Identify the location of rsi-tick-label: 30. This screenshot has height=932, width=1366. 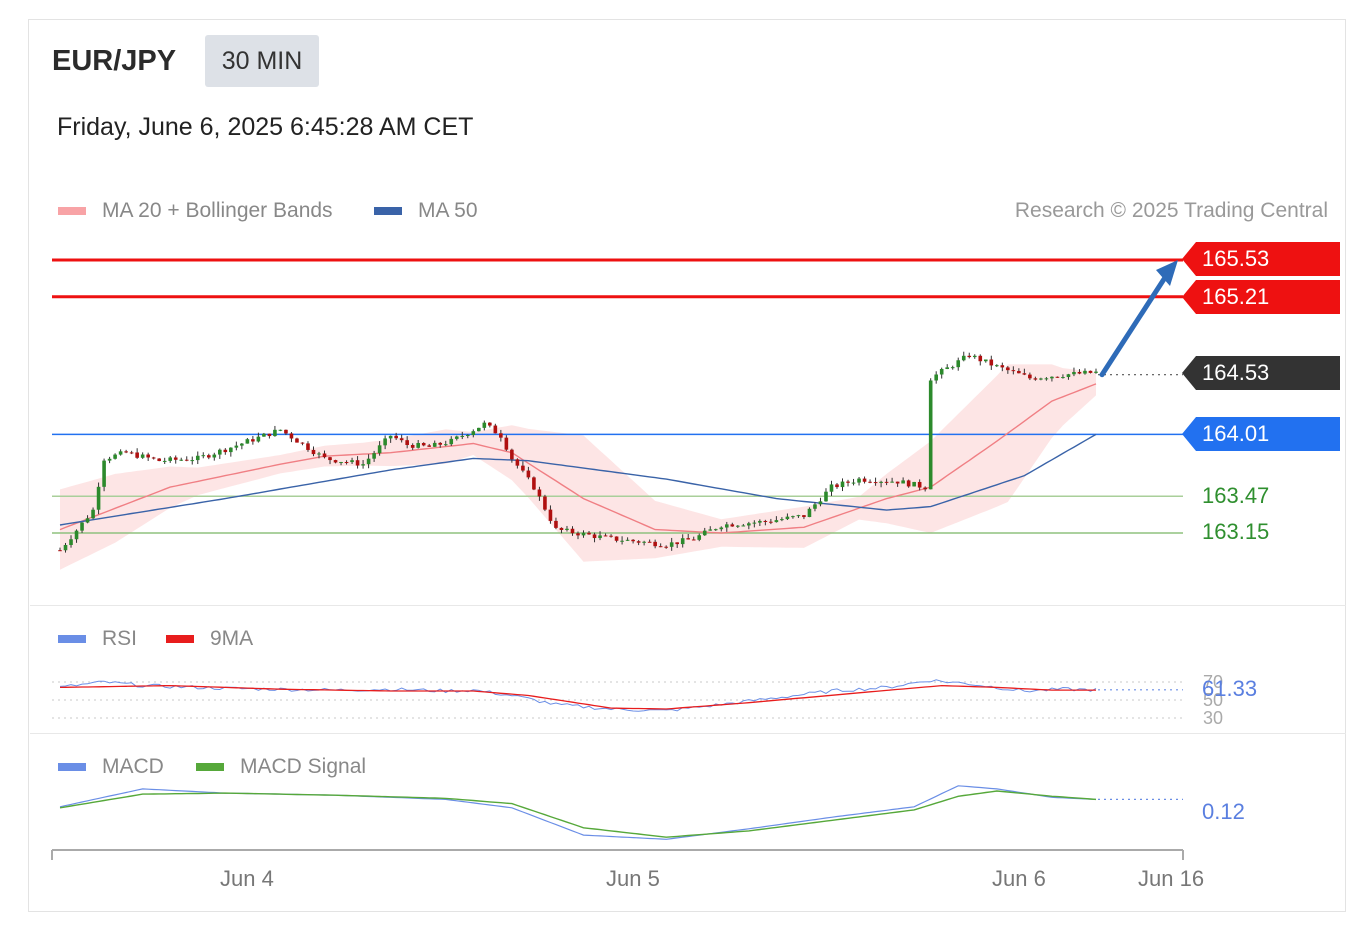
(1213, 718).